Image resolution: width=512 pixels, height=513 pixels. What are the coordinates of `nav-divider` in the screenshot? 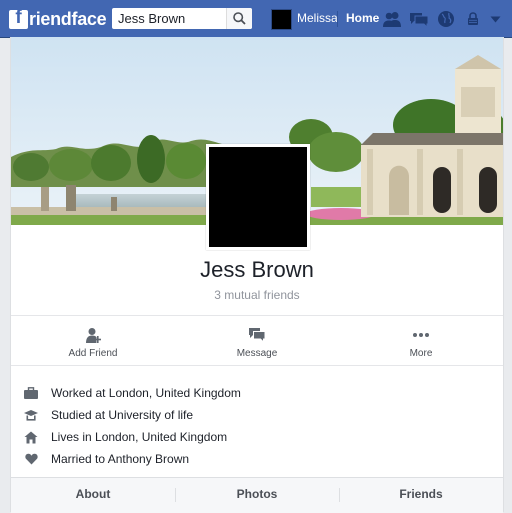 It's located at (337, 19).